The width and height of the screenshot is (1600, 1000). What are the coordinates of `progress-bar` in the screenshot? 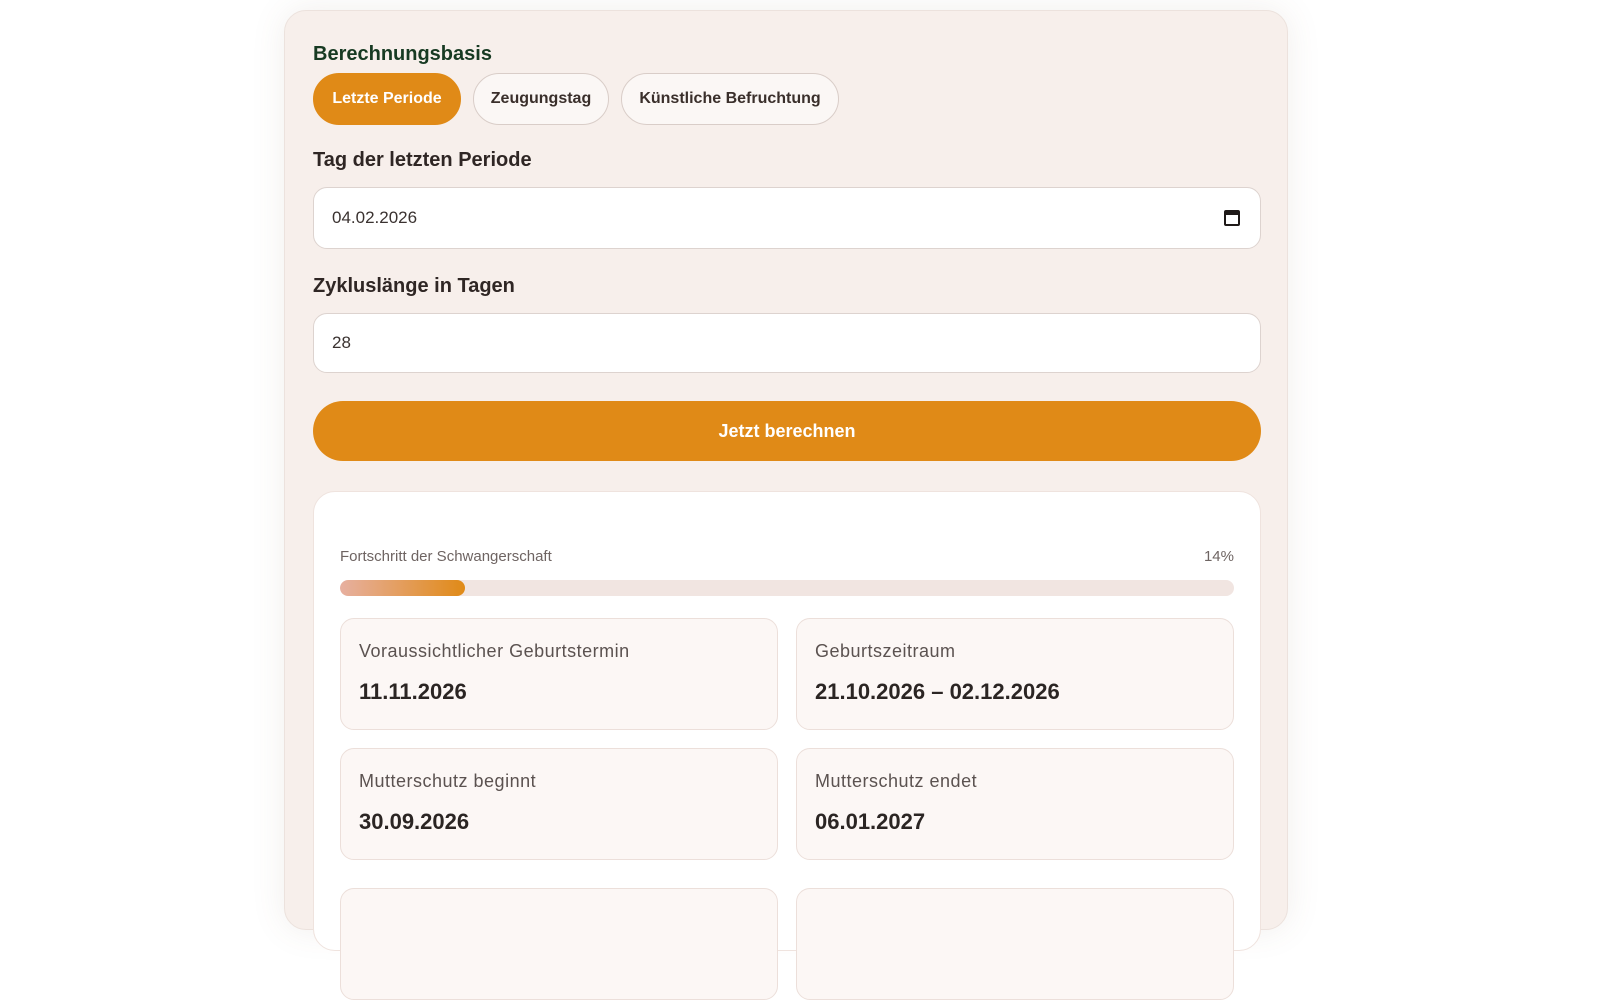 It's located at (787, 588).